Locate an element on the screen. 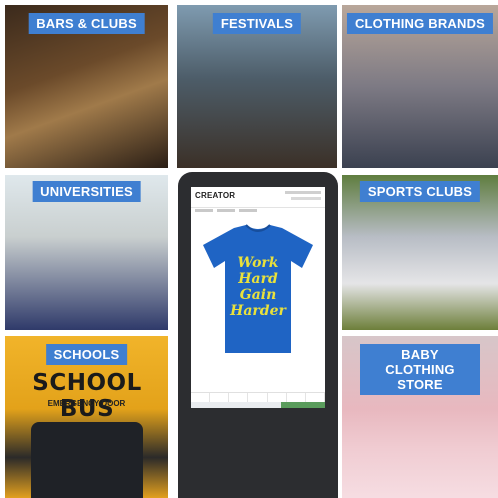  label-schools: SCHOOLS is located at coordinates (86, 354).